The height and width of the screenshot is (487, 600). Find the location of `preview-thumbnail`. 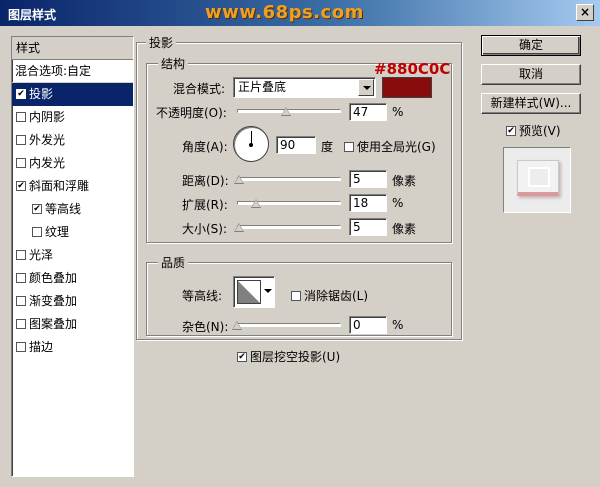

preview-thumbnail is located at coordinates (537, 180).